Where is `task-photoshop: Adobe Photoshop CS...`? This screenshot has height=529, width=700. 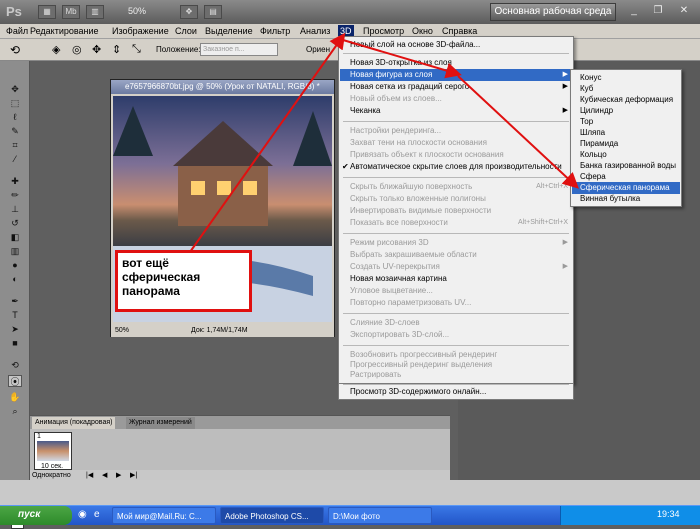 task-photoshop: Adobe Photoshop CS... is located at coordinates (272, 515).